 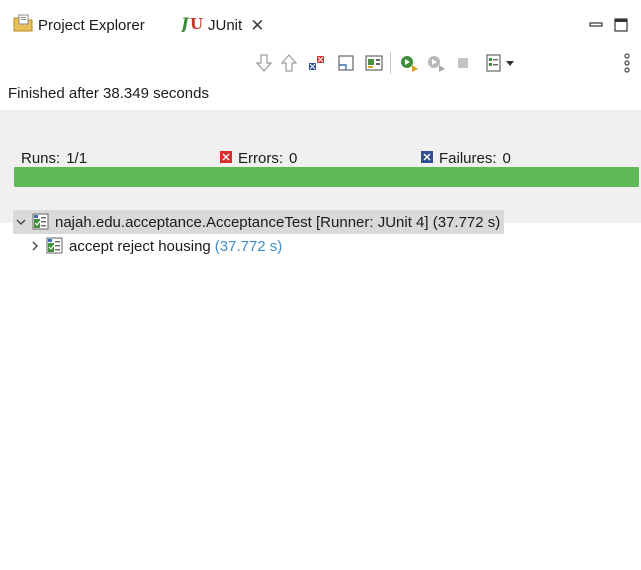 I want to click on previous-failure-icon, so click(x=289, y=63).